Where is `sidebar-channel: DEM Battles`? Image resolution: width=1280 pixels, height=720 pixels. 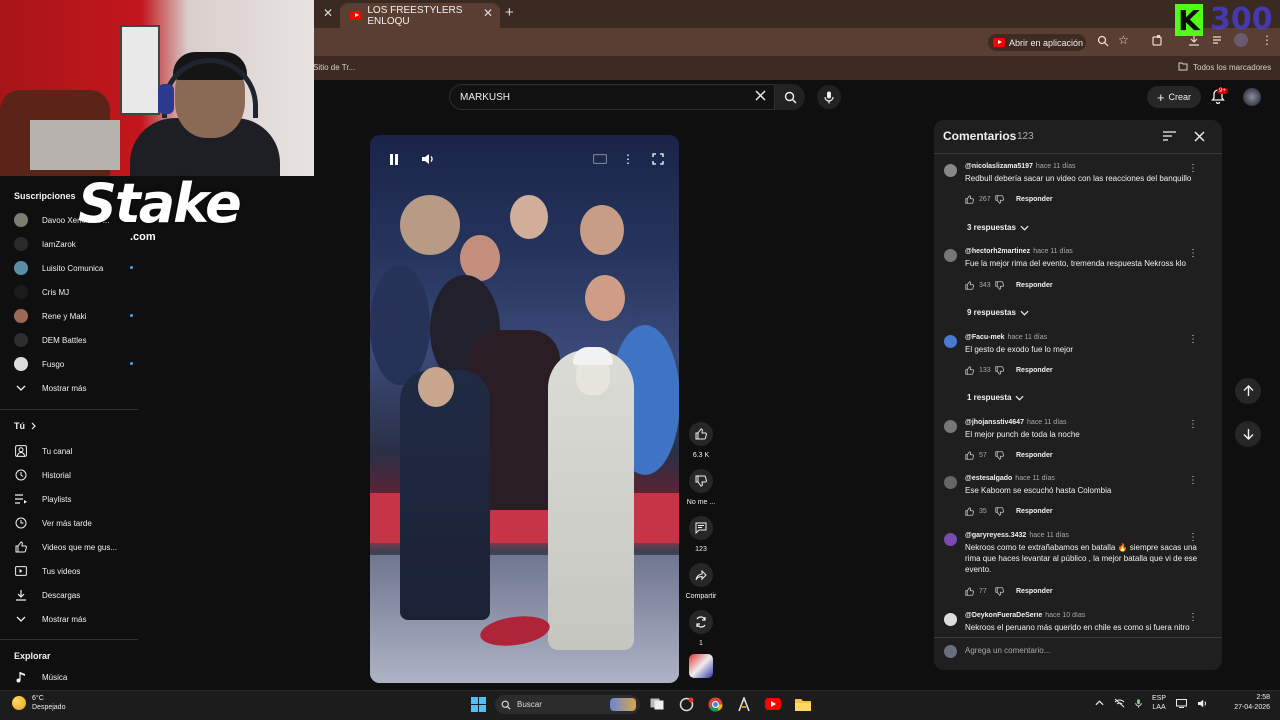
sidebar-channel: DEM Battles is located at coordinates (77, 340).